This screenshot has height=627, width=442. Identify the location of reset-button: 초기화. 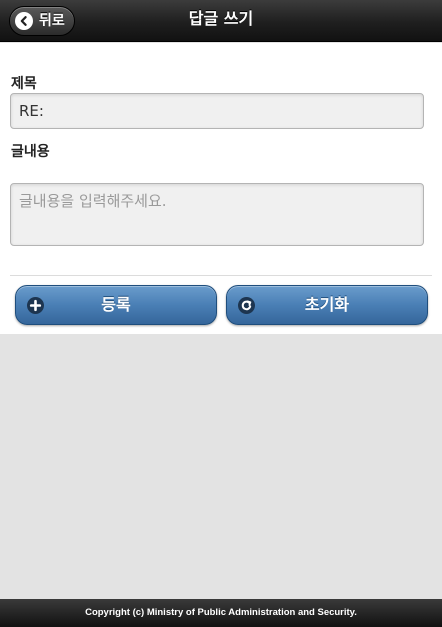
(327, 305).